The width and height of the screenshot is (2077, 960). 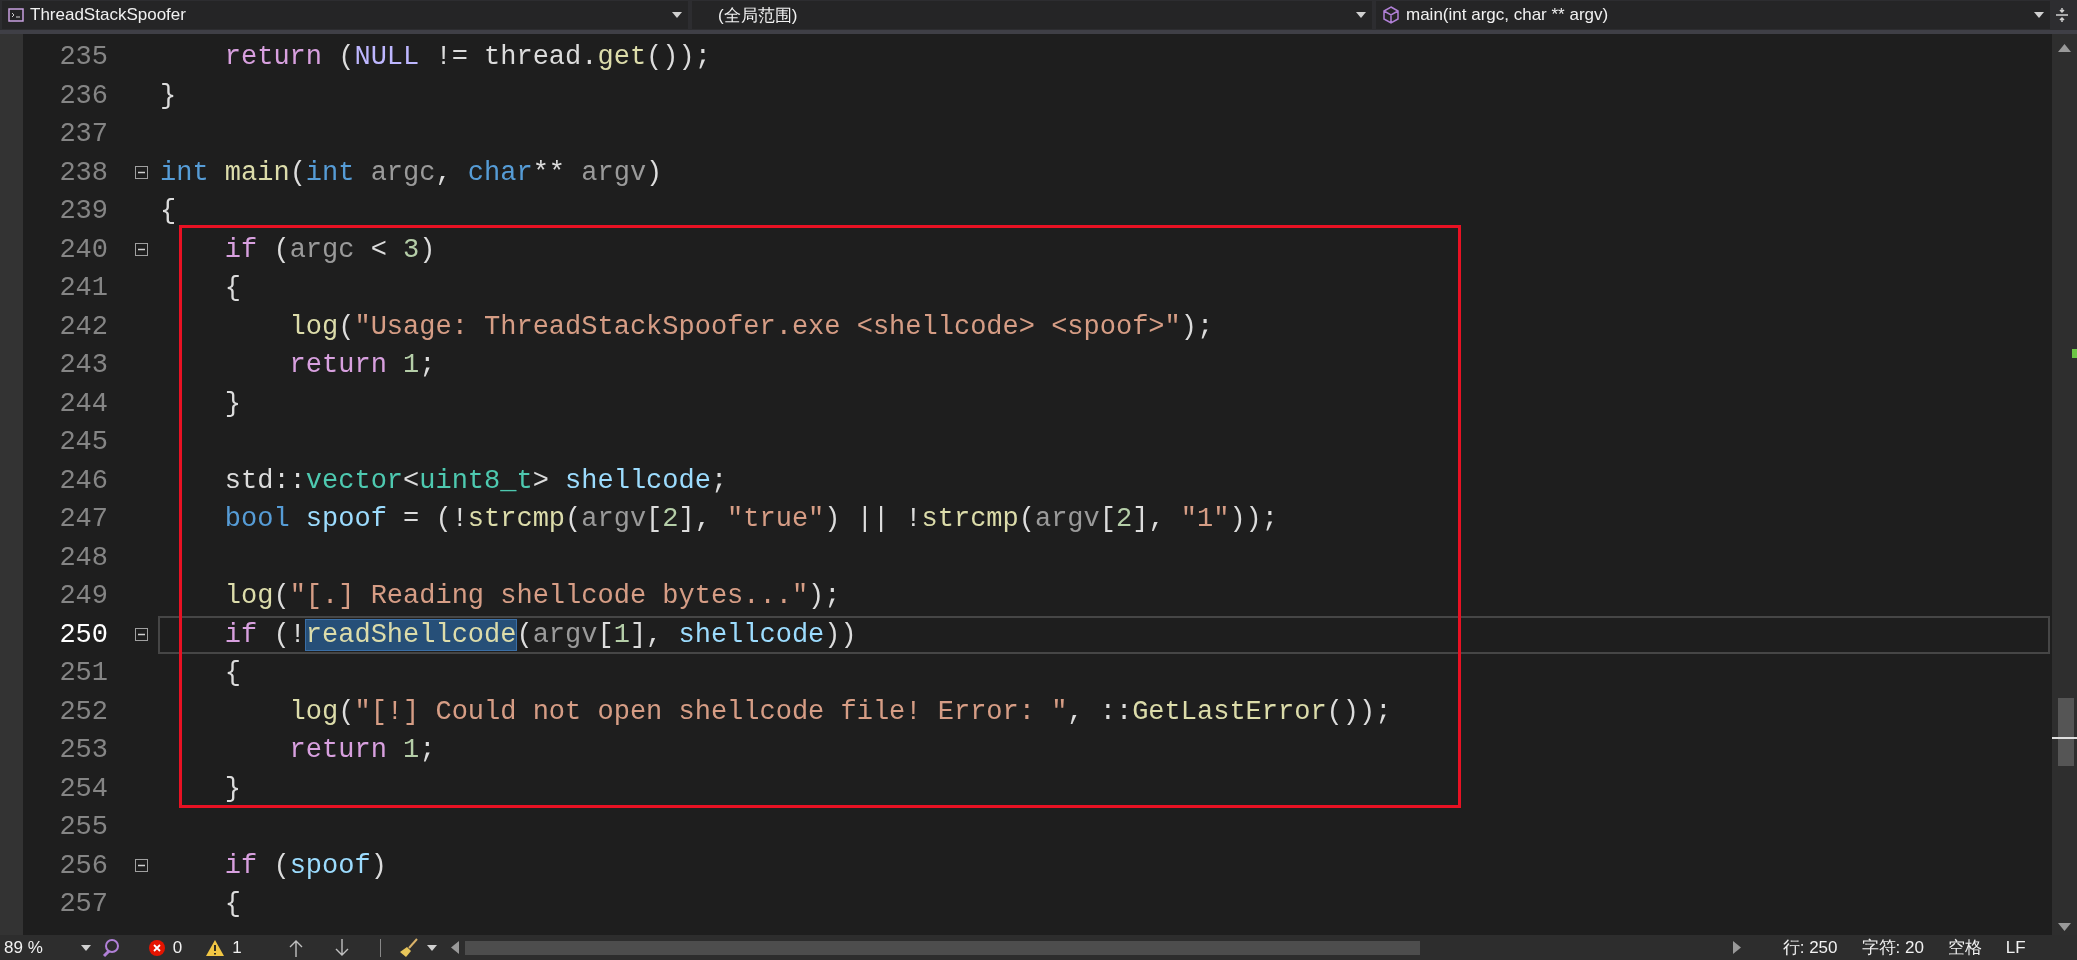 What do you see at coordinates (83, 711) in the screenshot?
I see `line-number: 252` at bounding box center [83, 711].